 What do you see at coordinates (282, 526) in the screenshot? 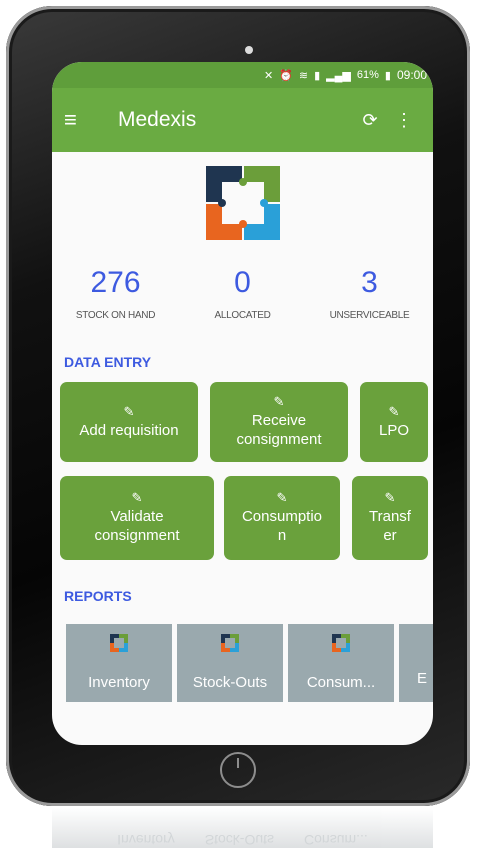
I see `button-label: Consumptio n` at bounding box center [282, 526].